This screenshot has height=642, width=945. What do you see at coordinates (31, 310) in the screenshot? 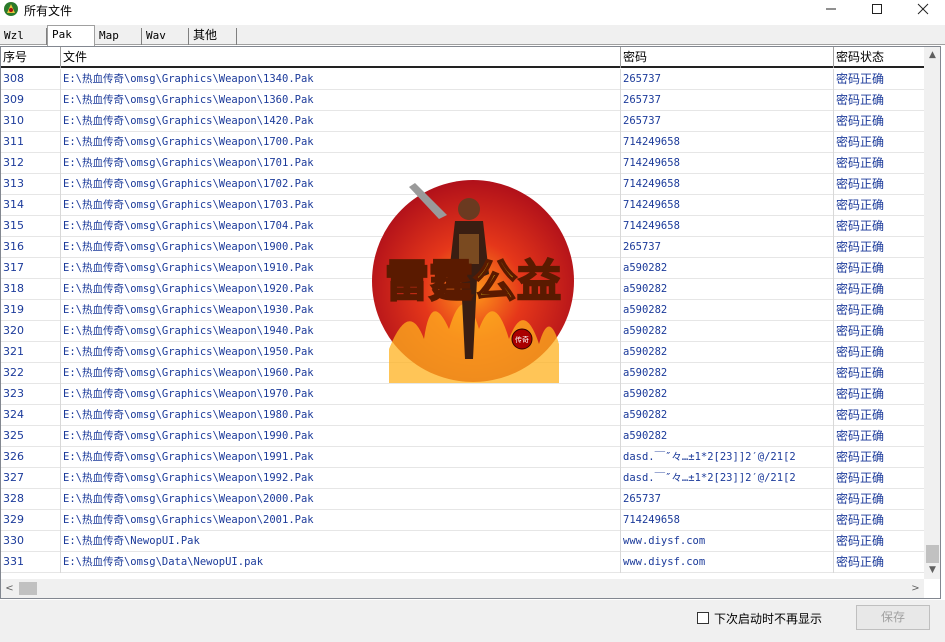
I see `row-index: 319` at bounding box center [31, 310].